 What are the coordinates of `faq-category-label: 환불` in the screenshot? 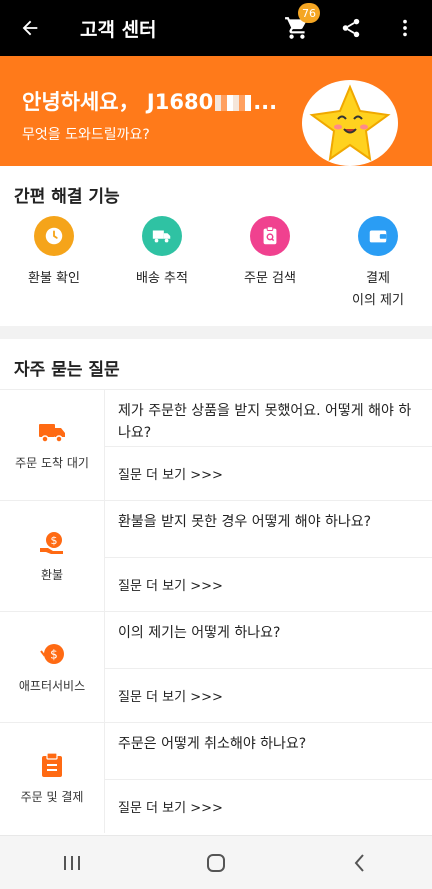 It's located at (52, 574).